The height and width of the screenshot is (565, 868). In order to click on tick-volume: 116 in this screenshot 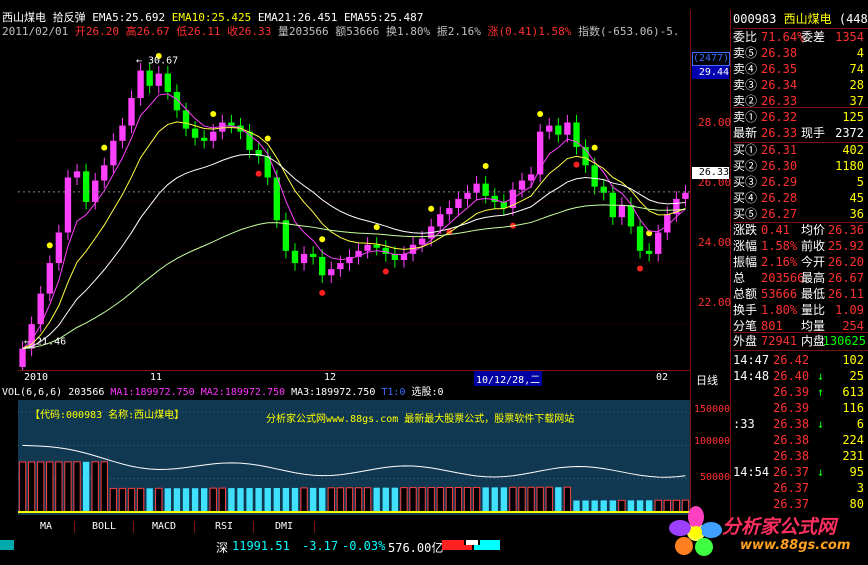, I will do `click(853, 408)`.